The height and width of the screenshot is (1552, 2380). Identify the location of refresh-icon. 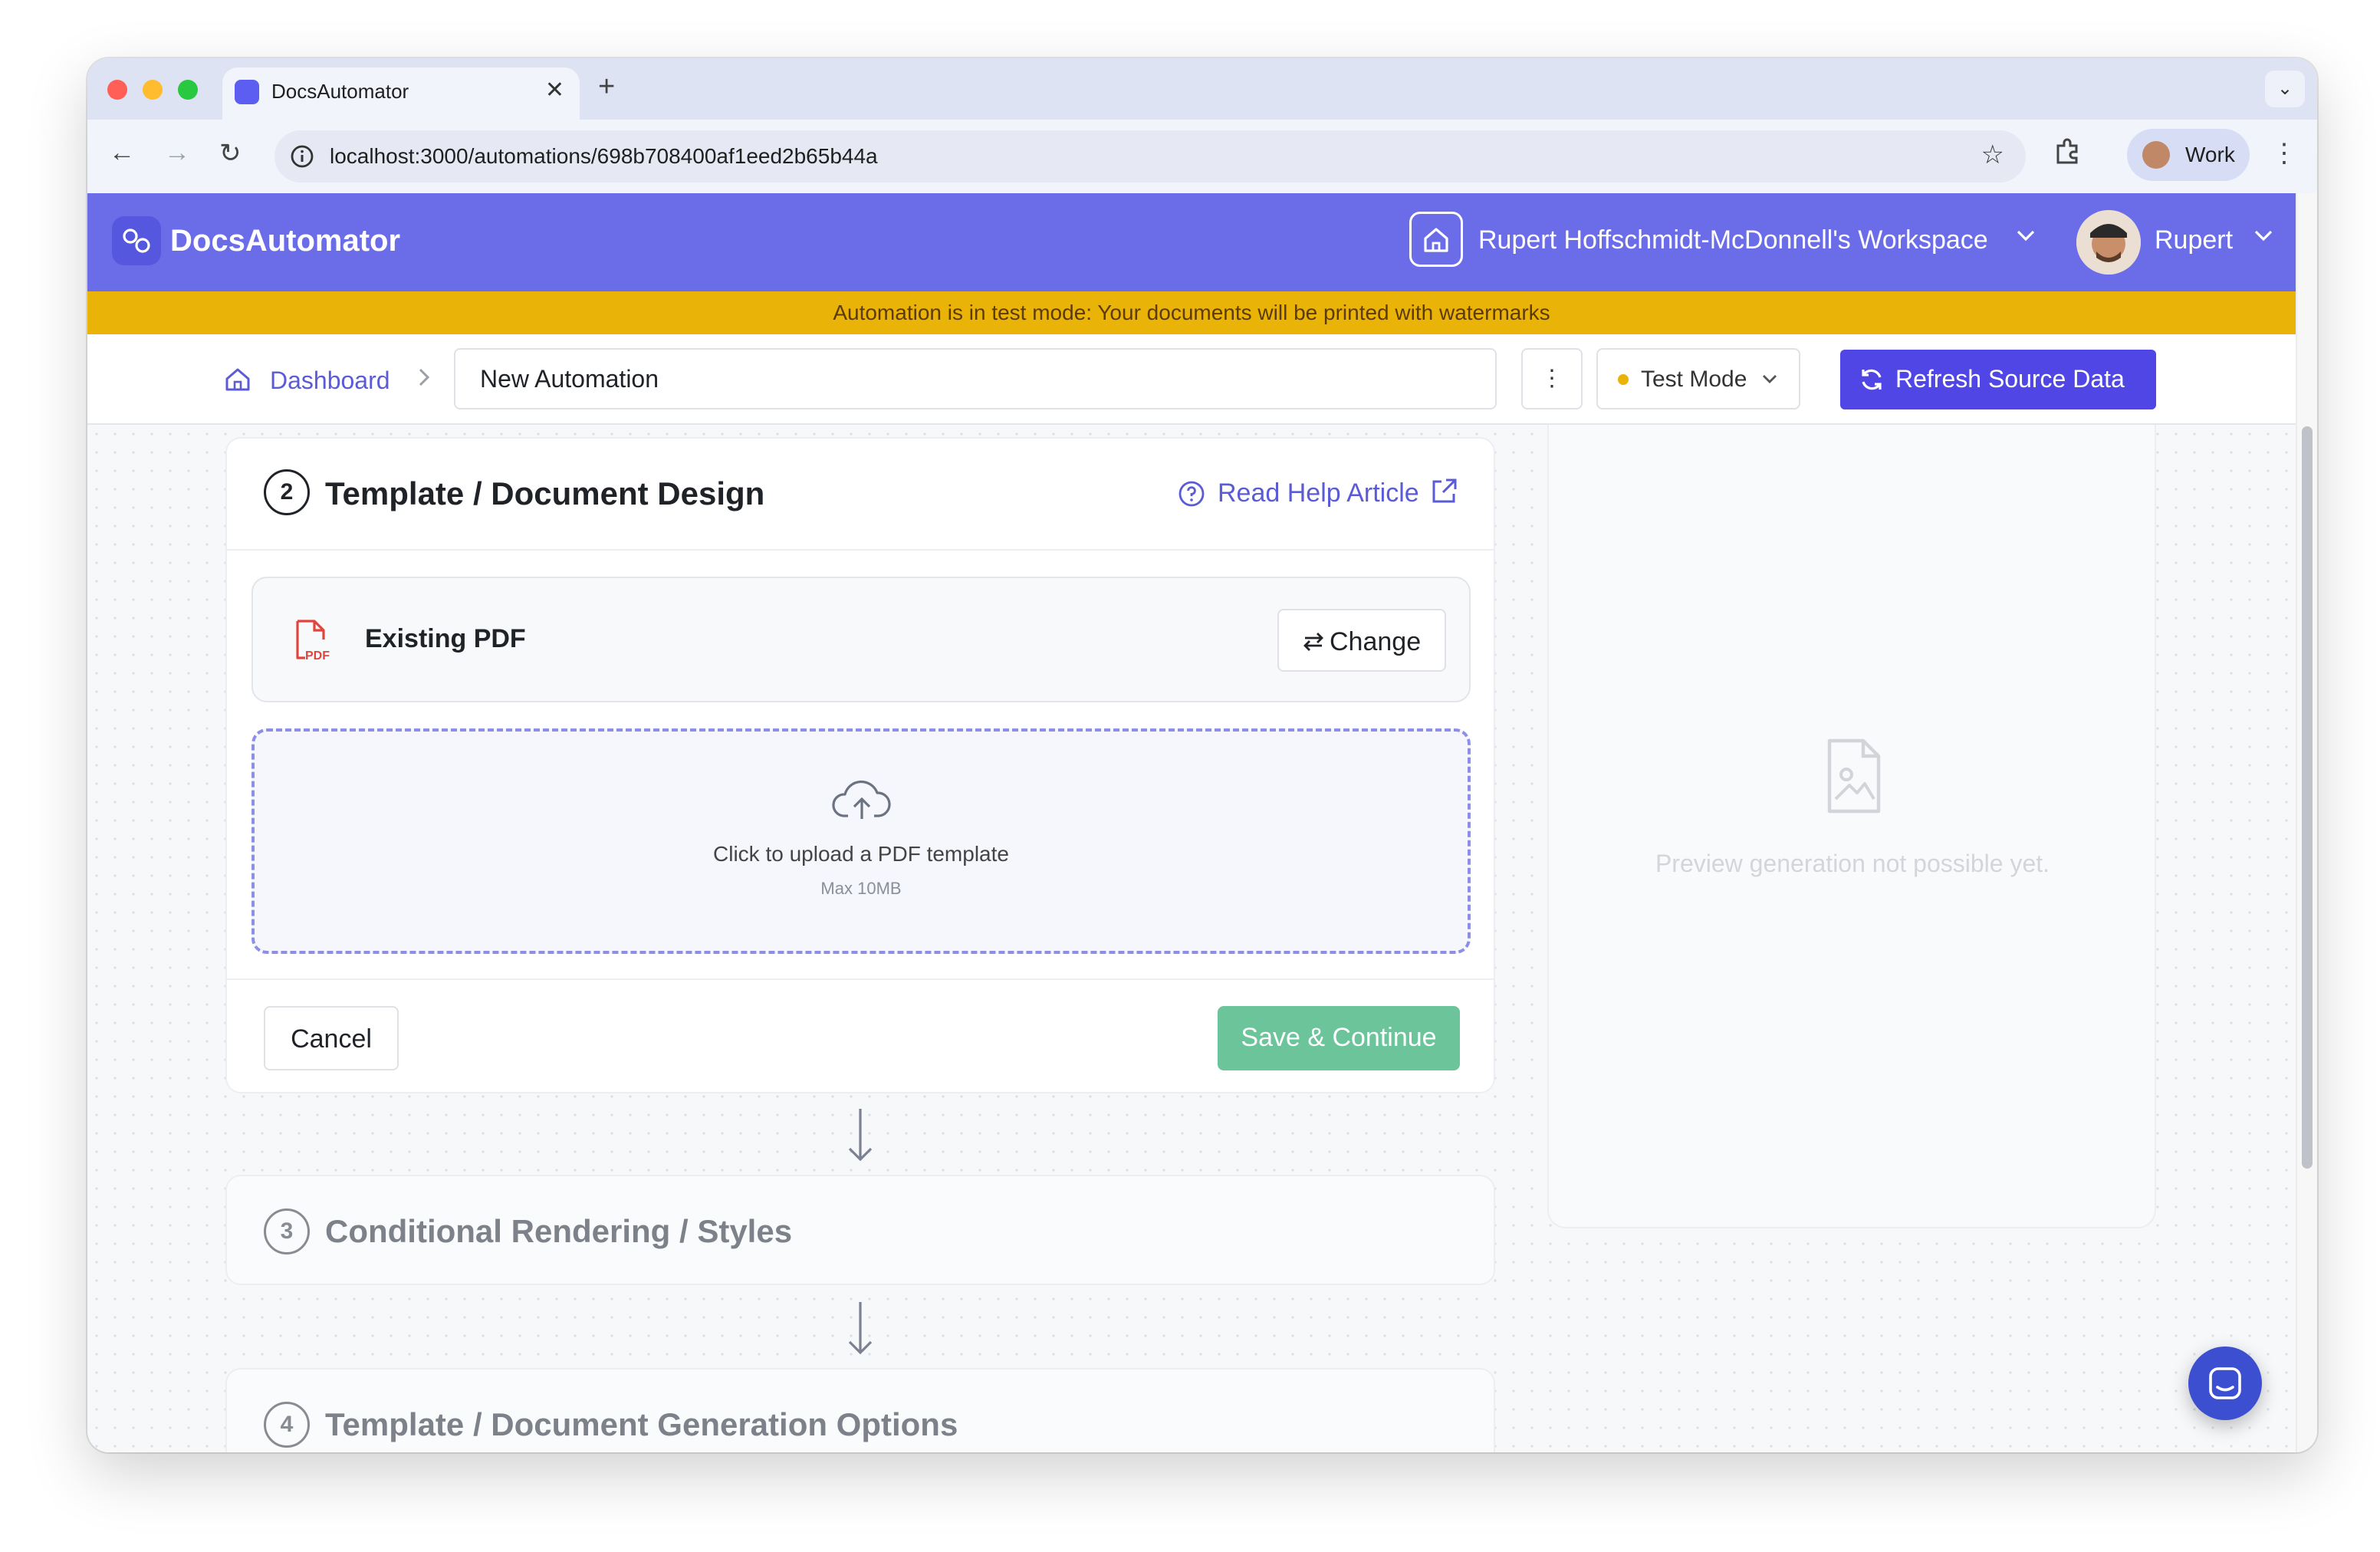
(1872, 379).